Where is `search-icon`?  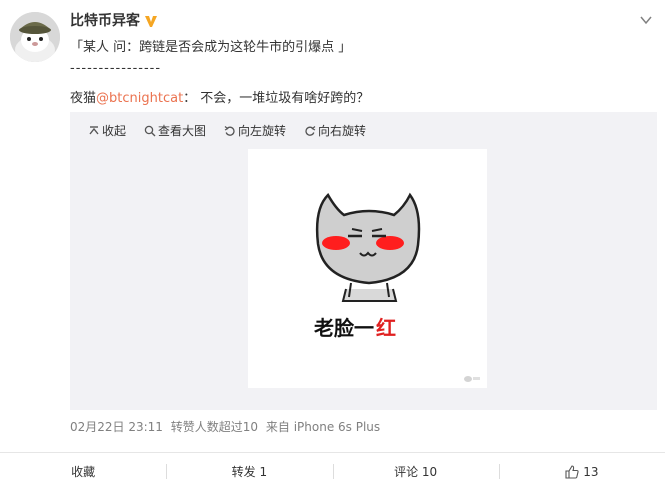
search-icon is located at coordinates (150, 131).